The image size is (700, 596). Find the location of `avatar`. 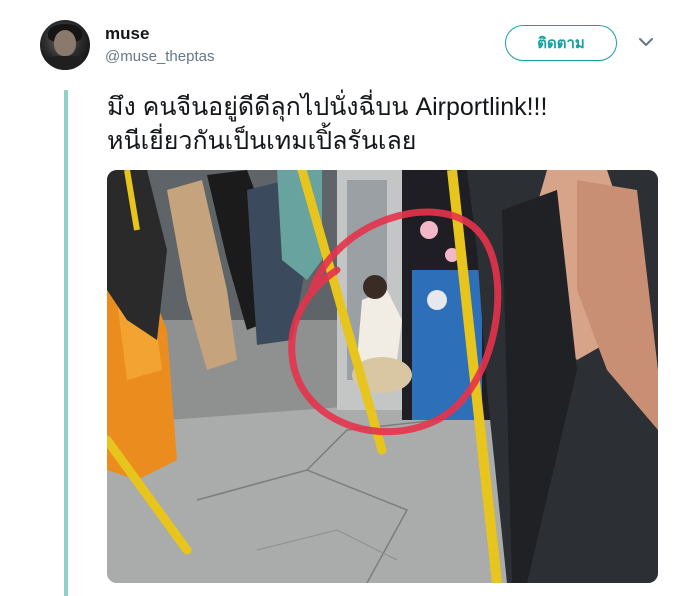

avatar is located at coordinates (65, 45).